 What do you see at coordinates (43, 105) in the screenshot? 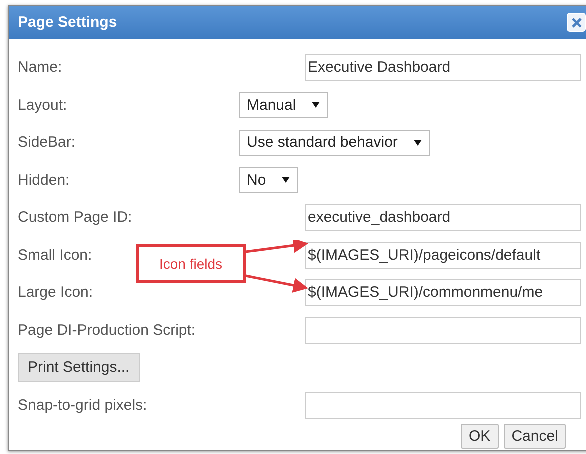
I see `field-label: Layout:` at bounding box center [43, 105].